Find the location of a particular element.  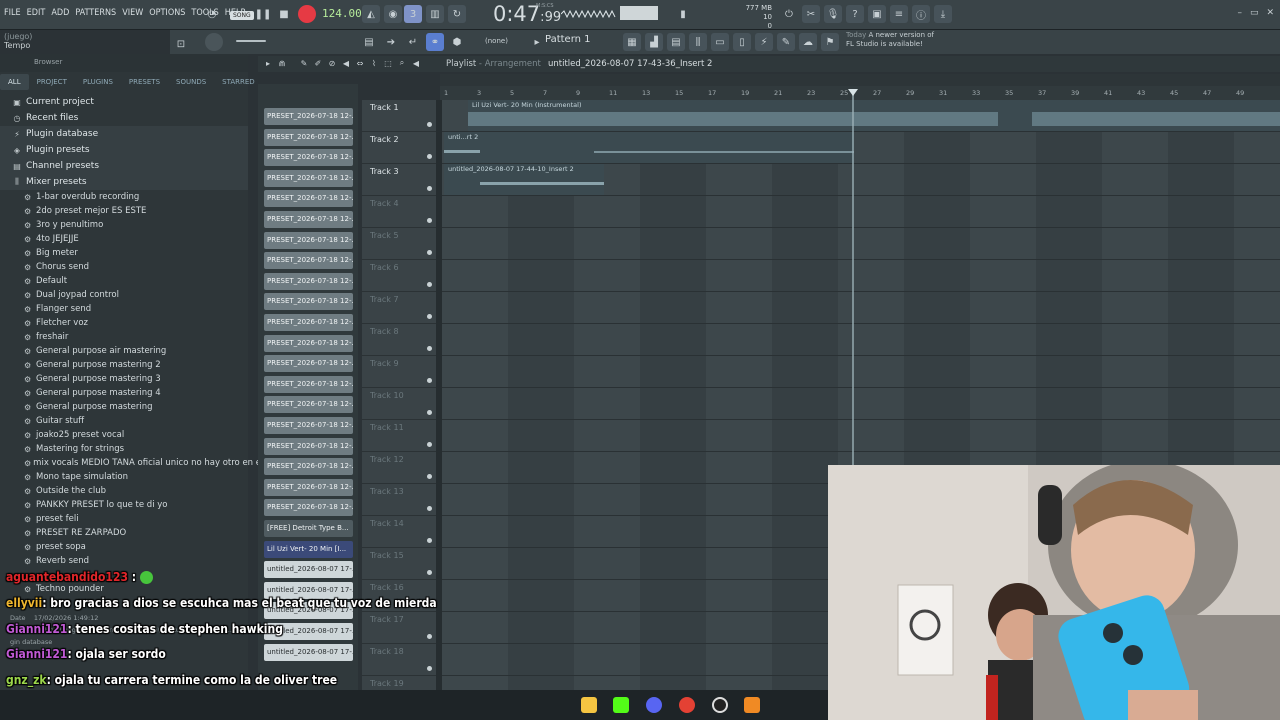

browser-tab-starred: STARRED is located at coordinates (238, 82).